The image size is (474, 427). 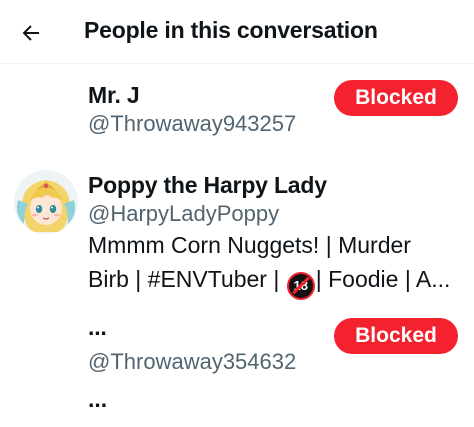 I want to click on back-button, so click(x=31, y=33).